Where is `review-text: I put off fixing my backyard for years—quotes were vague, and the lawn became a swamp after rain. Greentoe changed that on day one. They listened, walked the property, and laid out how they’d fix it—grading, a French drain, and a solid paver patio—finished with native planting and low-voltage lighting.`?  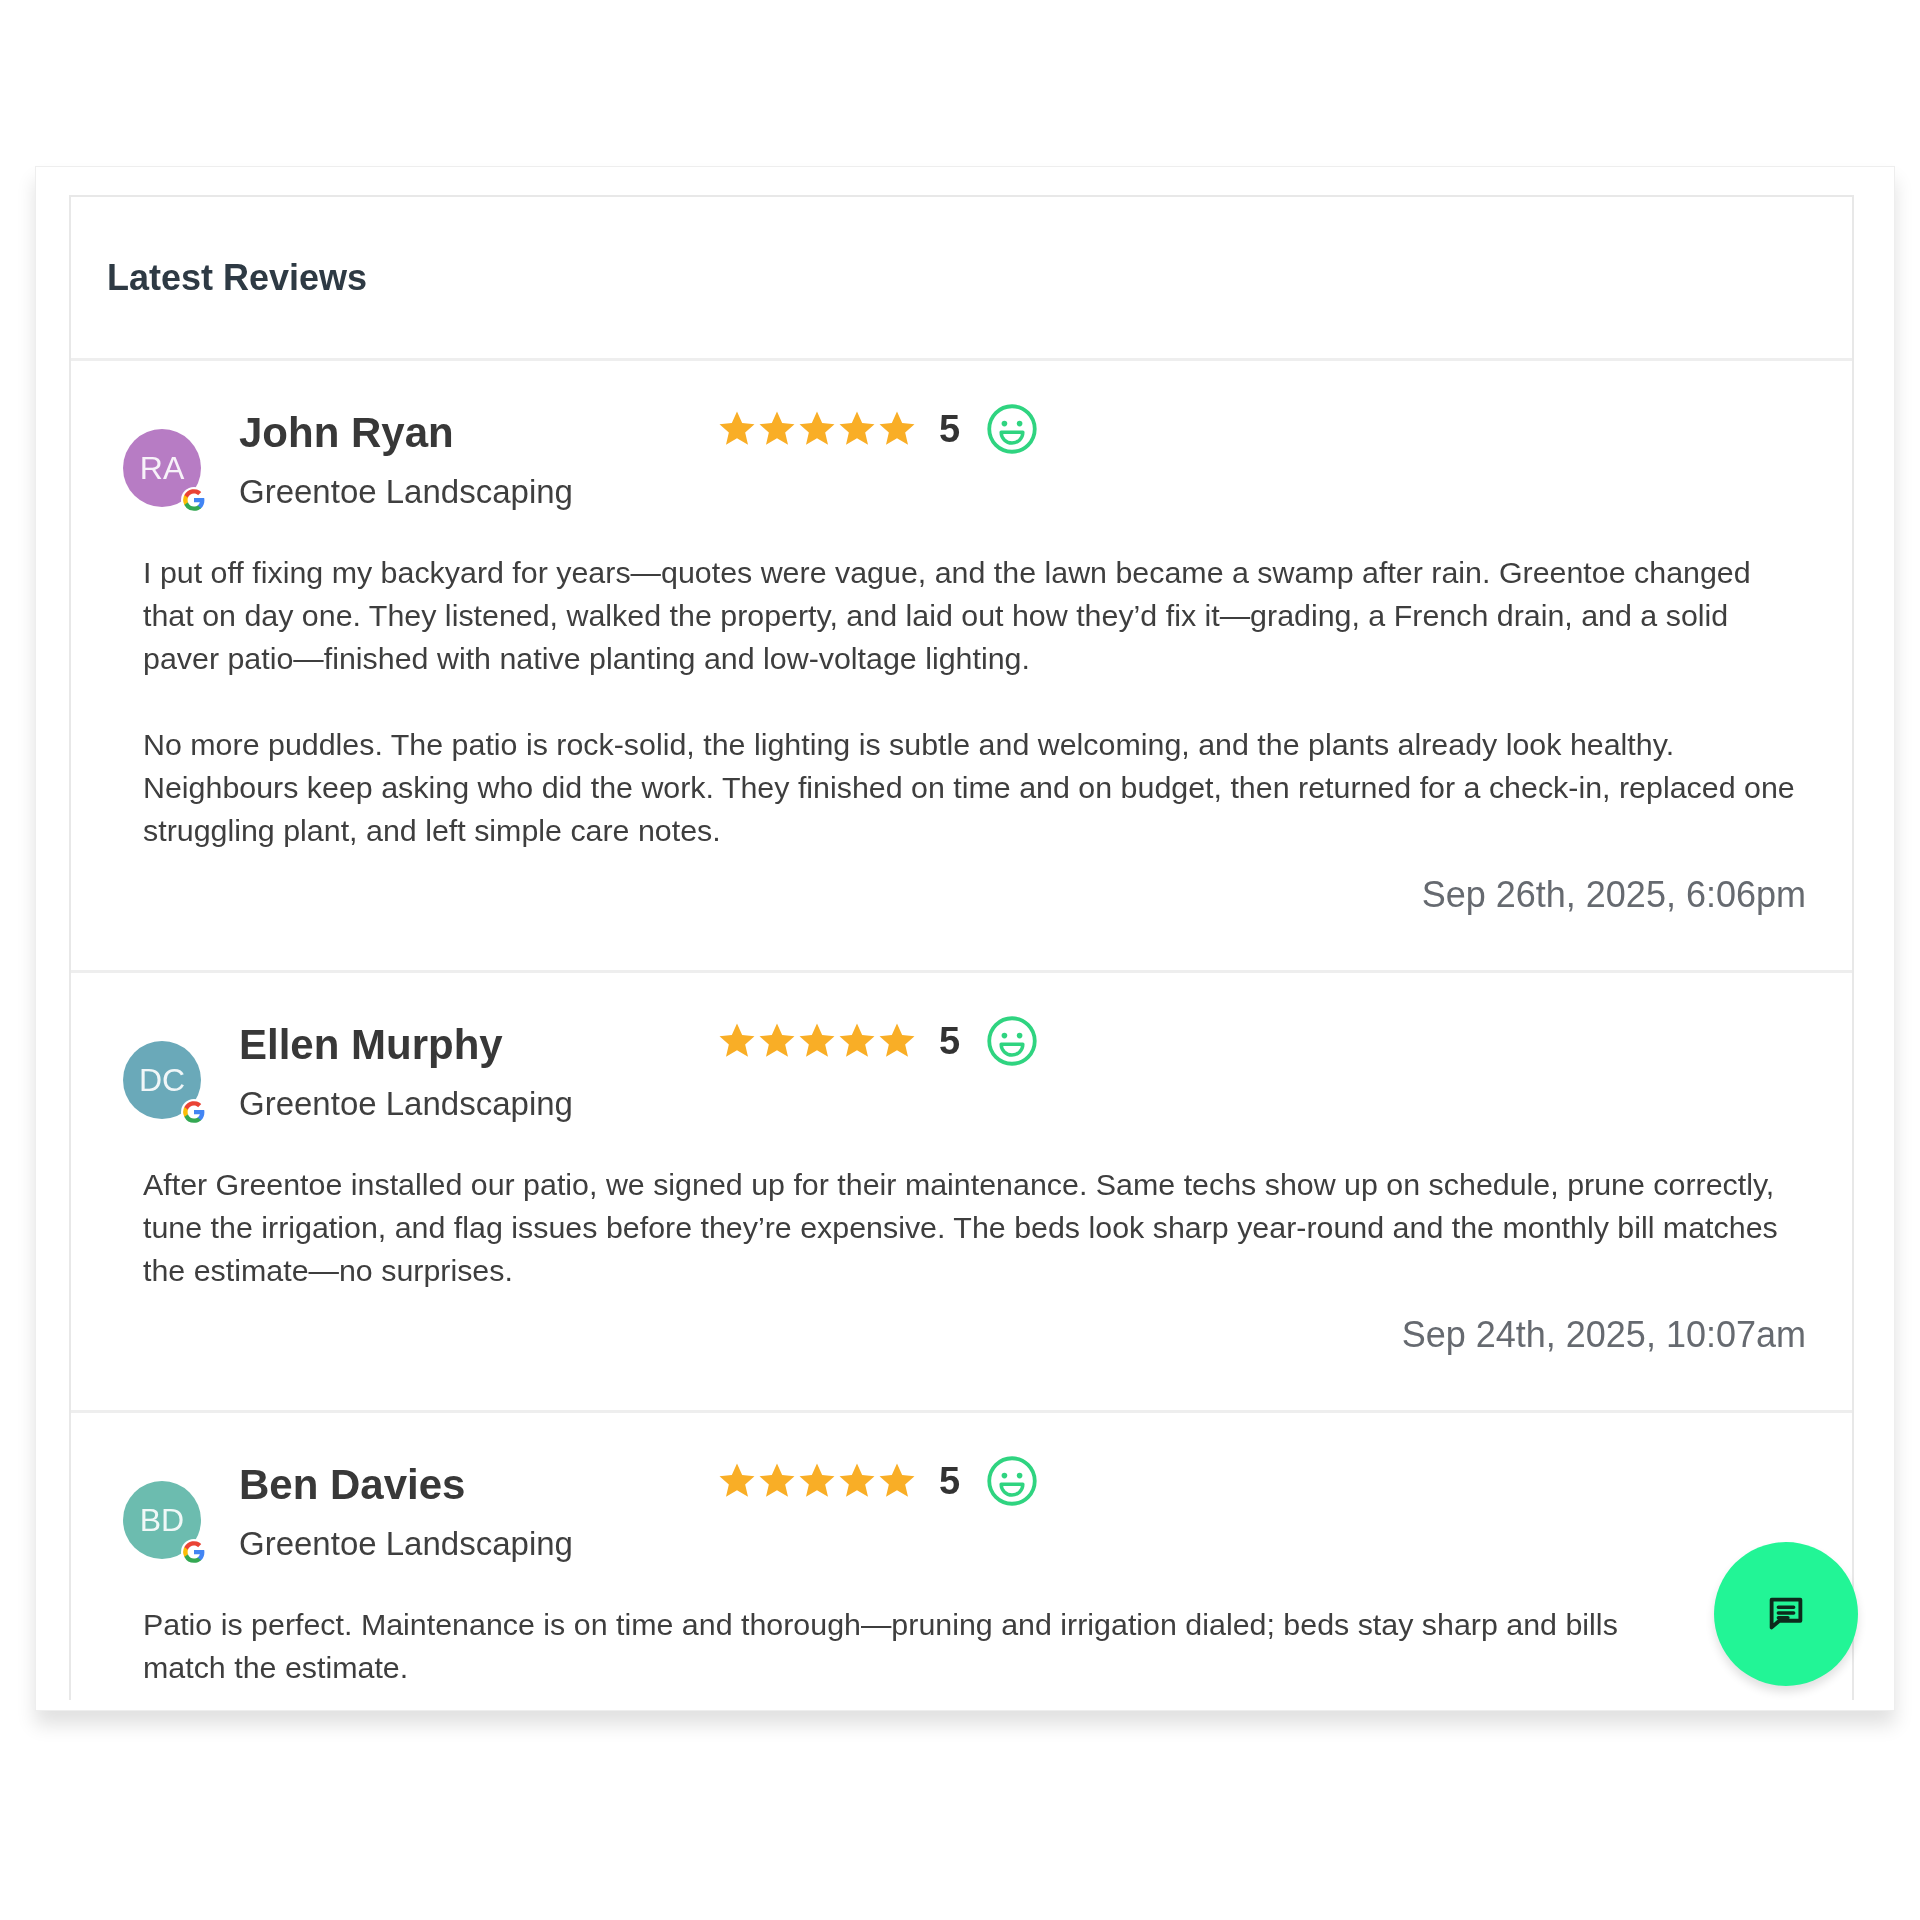 review-text: I put off fixing my backyard for years—quotes were vague, and the lawn became a swamp after rain. Greentoe changed that on day one. They listened, walked the property, and laid out how they’d fix it—grading, a French drain, and a solid paver patio—finished with native planting and low-voltage lighting. is located at coordinates (947, 615).